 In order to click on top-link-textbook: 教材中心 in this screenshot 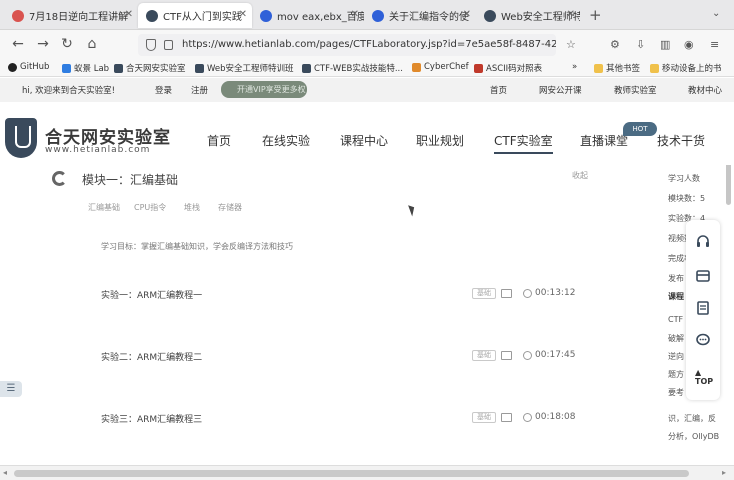, I will do `click(705, 90)`.